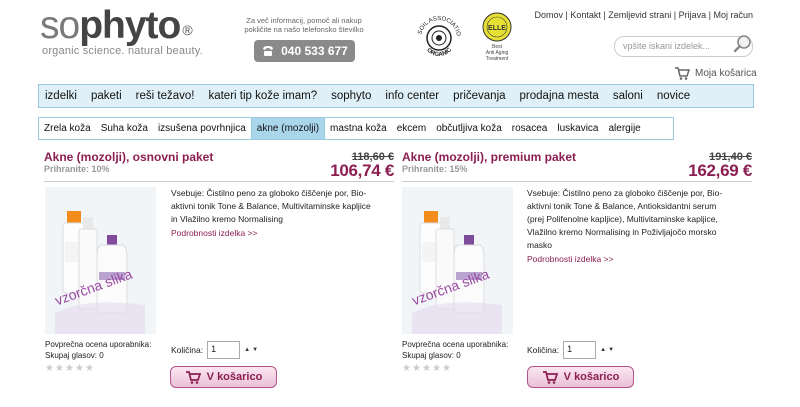 This screenshot has height=407, width=800. Describe the element at coordinates (628, 96) in the screenshot. I see `nav-item-saloni: saloni` at that location.